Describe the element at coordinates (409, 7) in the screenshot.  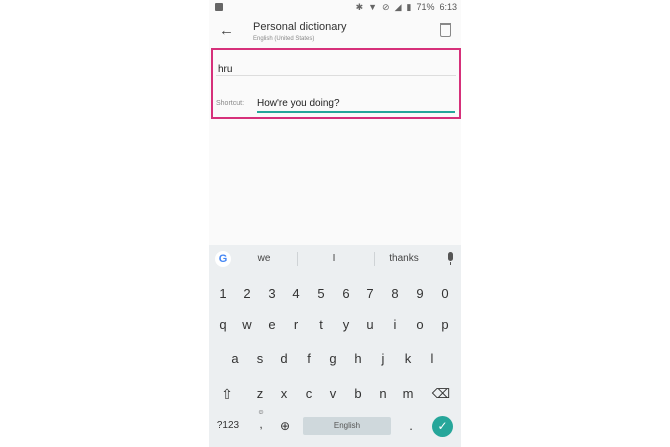
I see `battery-icon: ▮` at that location.